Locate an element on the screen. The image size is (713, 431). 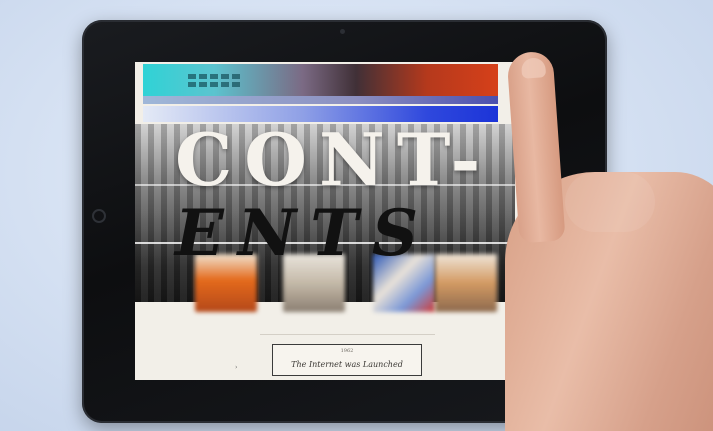
timeline-event-card: 1962 The Internet was Launched is located at coordinates (347, 360).